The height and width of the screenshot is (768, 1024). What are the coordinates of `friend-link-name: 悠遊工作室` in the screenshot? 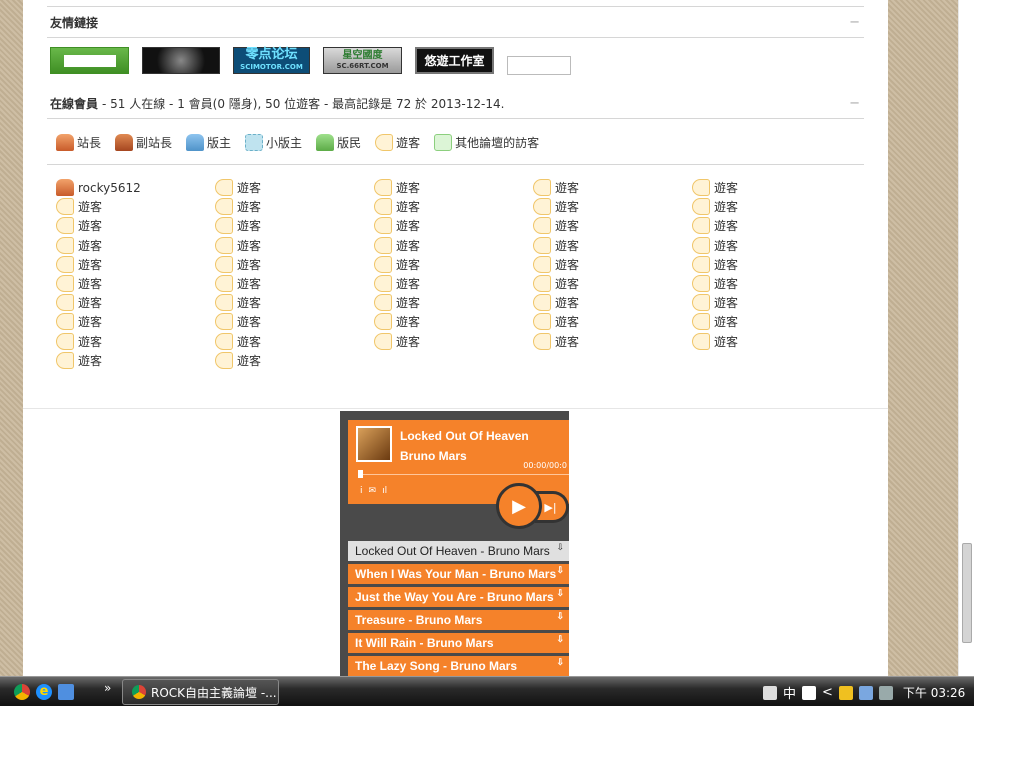 It's located at (454, 61).